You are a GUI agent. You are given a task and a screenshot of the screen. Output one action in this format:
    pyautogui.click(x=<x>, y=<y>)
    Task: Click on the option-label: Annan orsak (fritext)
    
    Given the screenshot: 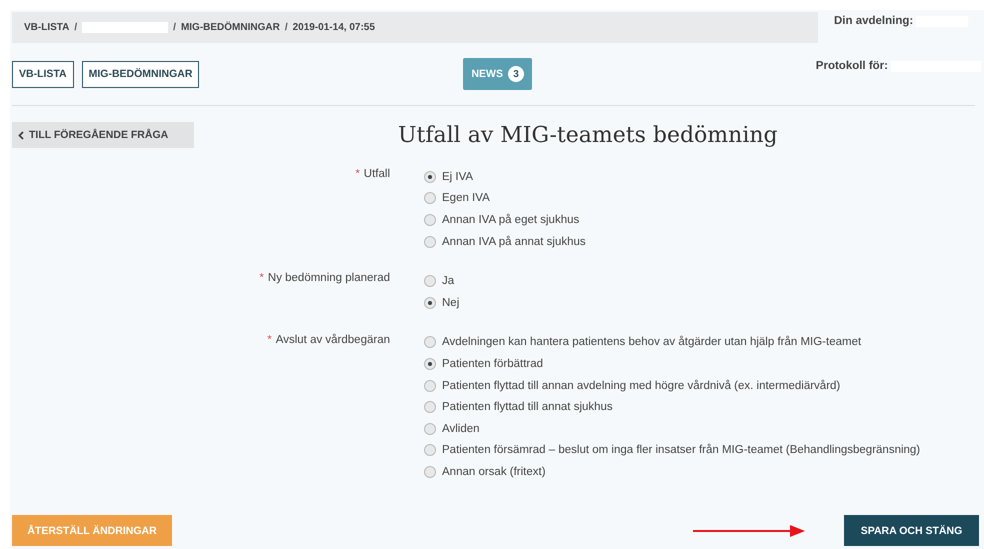 What is the action you would take?
    pyautogui.click(x=494, y=472)
    